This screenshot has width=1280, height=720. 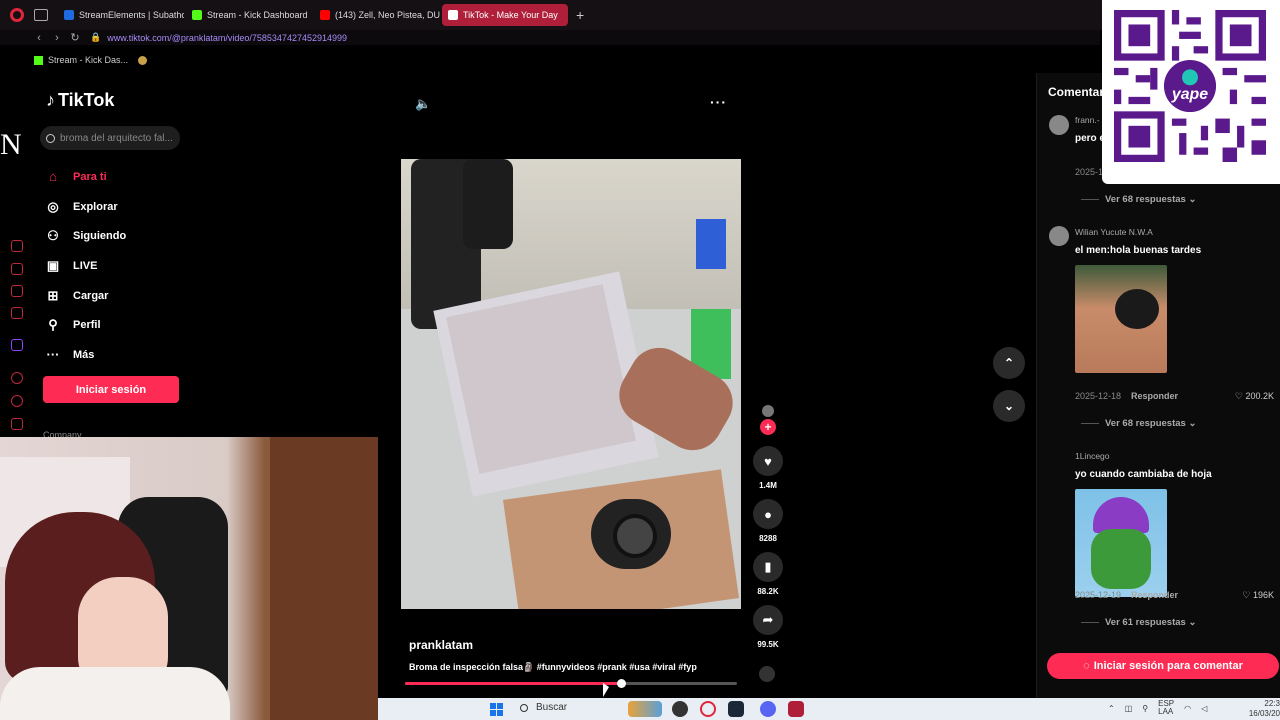 I want to click on more-options-icon: ···, so click(x=718, y=102).